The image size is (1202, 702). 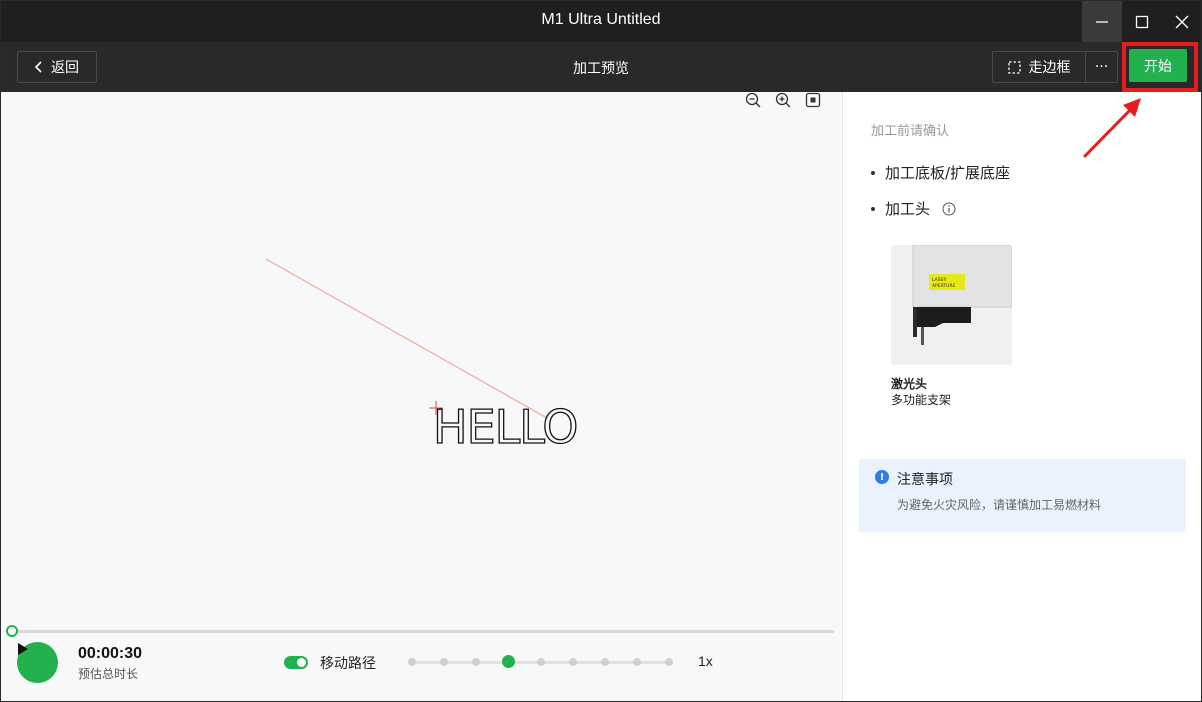 I want to click on annotation-arrow-icon, so click(x=1112, y=128).